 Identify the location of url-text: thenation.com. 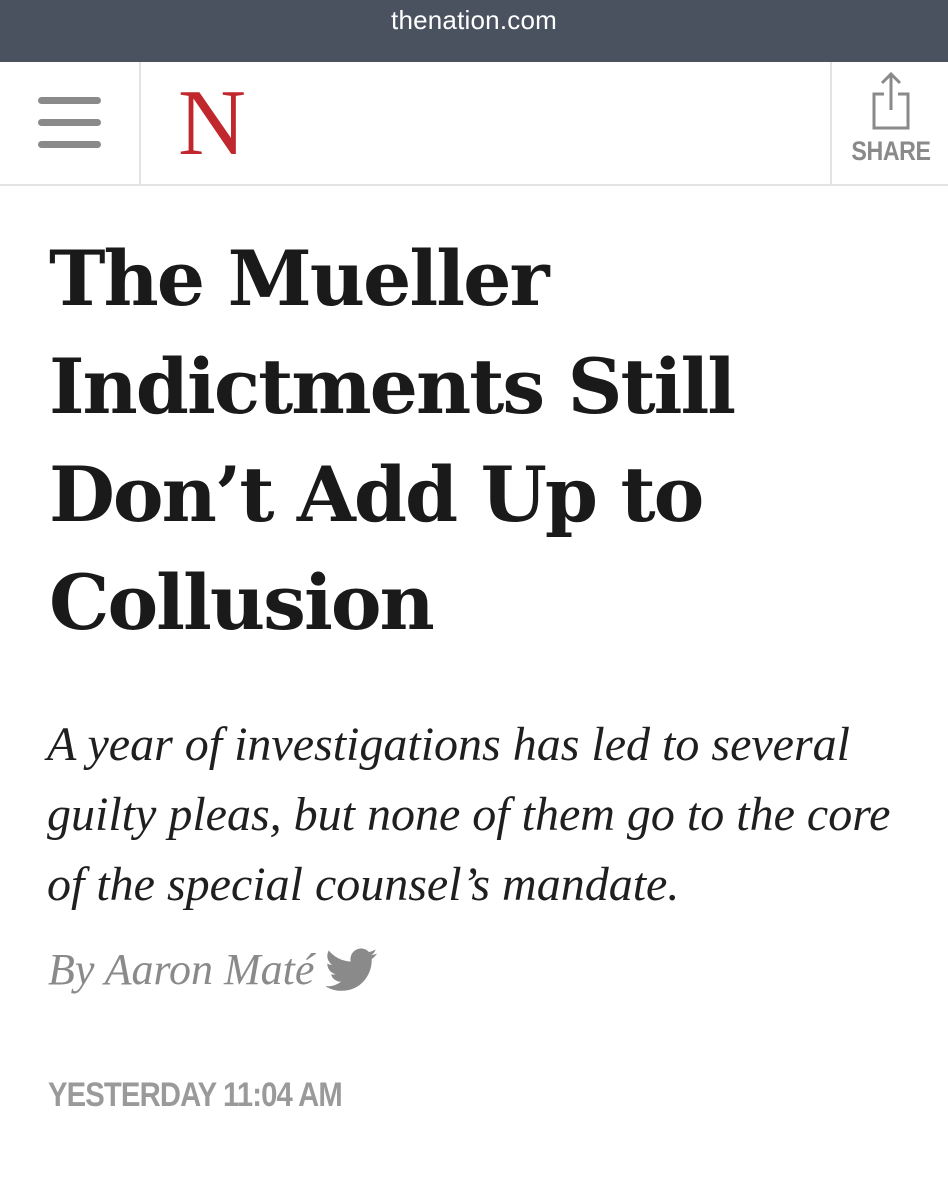
(474, 19).